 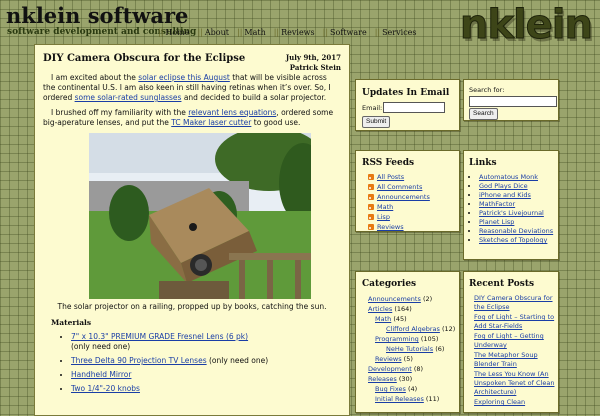 I want to click on email-field, so click(x=414, y=107).